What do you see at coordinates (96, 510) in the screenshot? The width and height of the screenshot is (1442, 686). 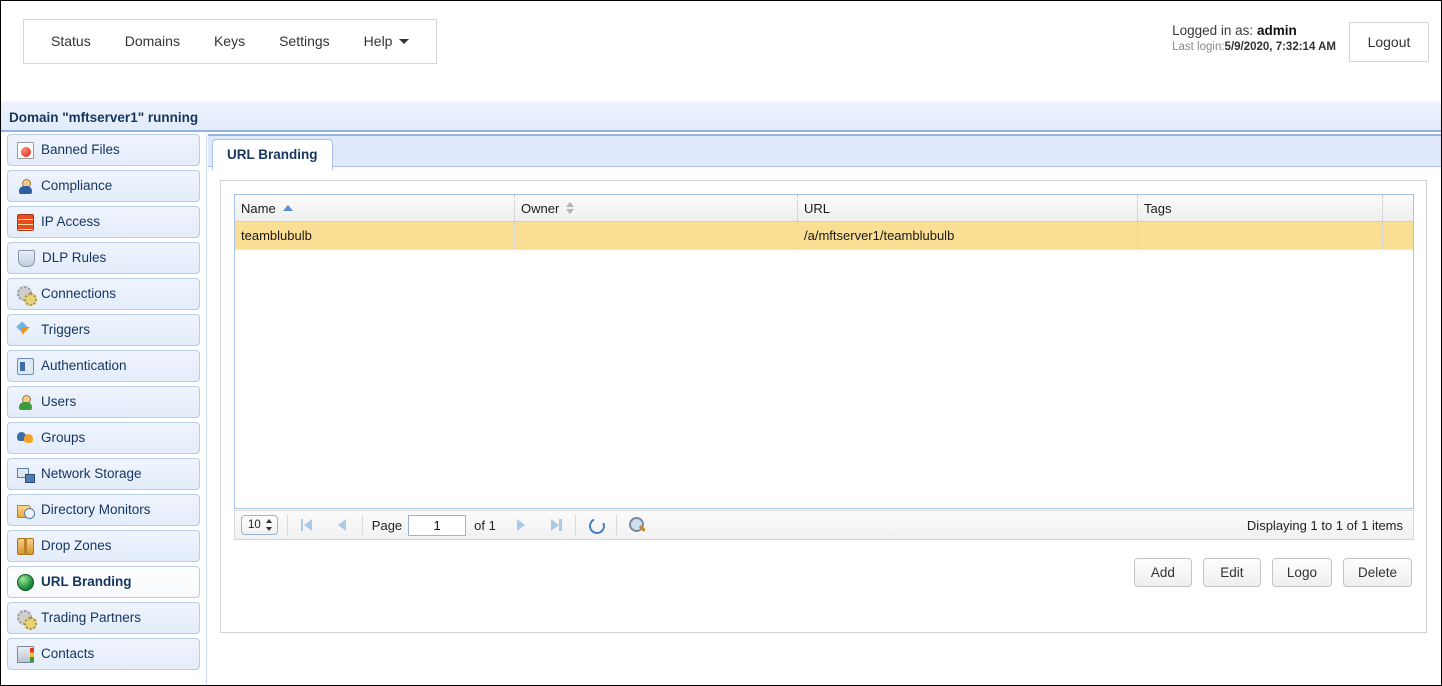 I see `sidebar-item-label: Directory Monitors` at bounding box center [96, 510].